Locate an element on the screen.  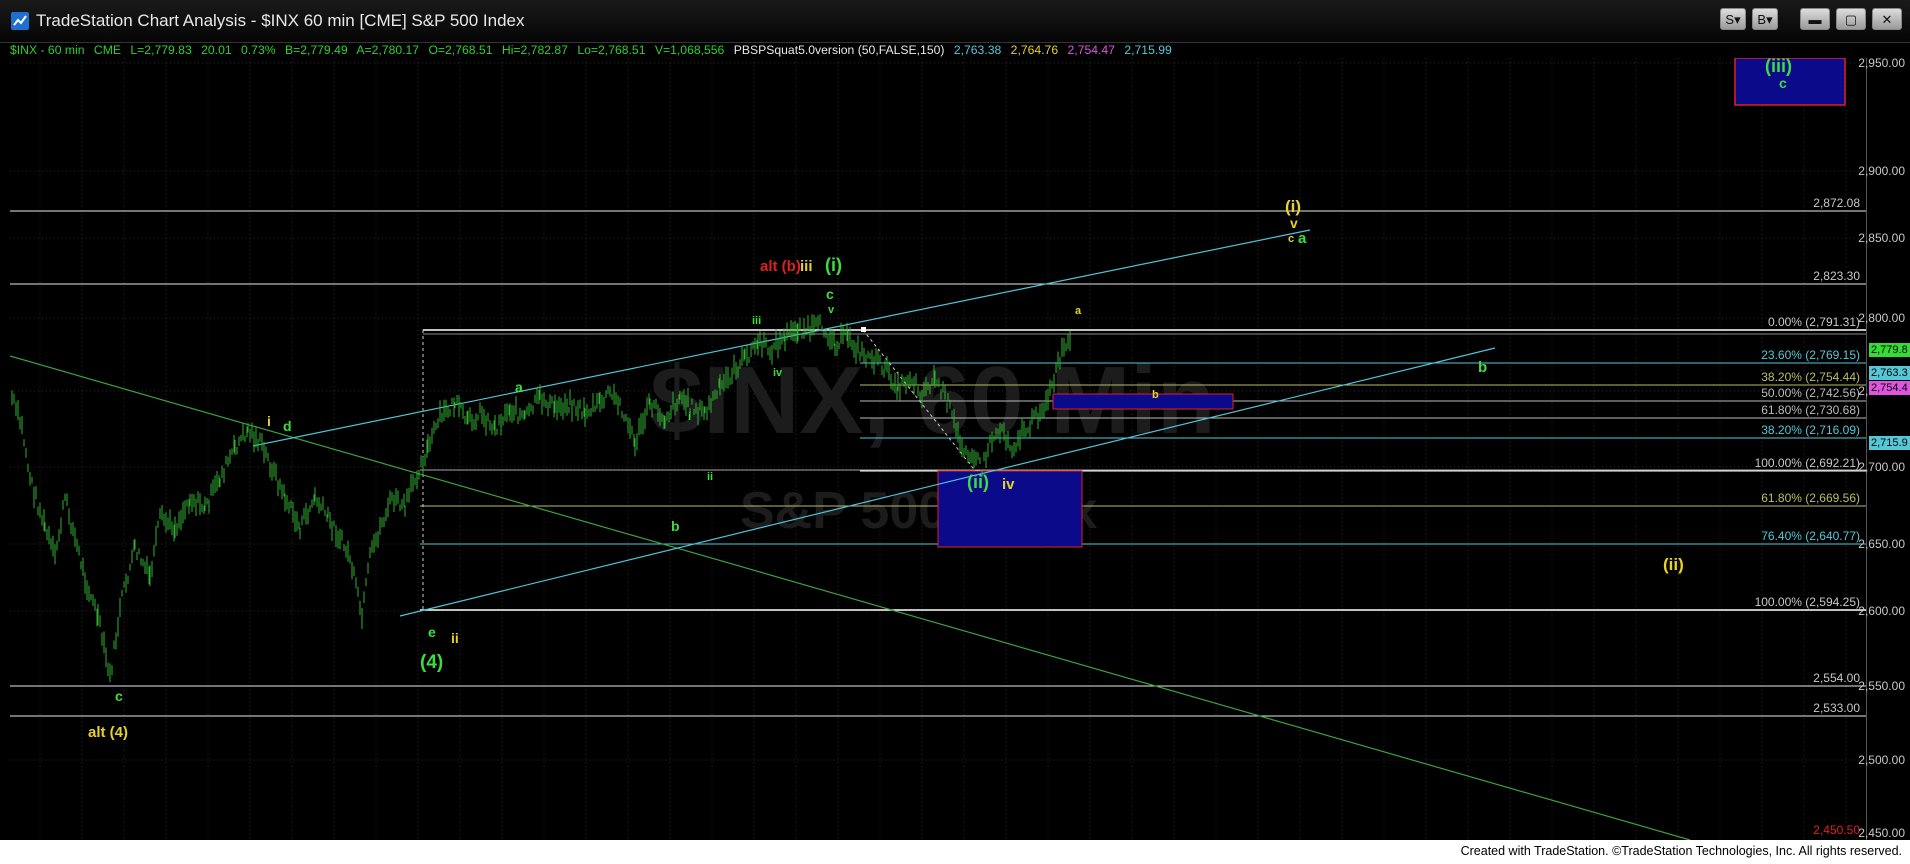
fib-38: 38.20% (2,754.44) is located at coordinates (1810, 377).